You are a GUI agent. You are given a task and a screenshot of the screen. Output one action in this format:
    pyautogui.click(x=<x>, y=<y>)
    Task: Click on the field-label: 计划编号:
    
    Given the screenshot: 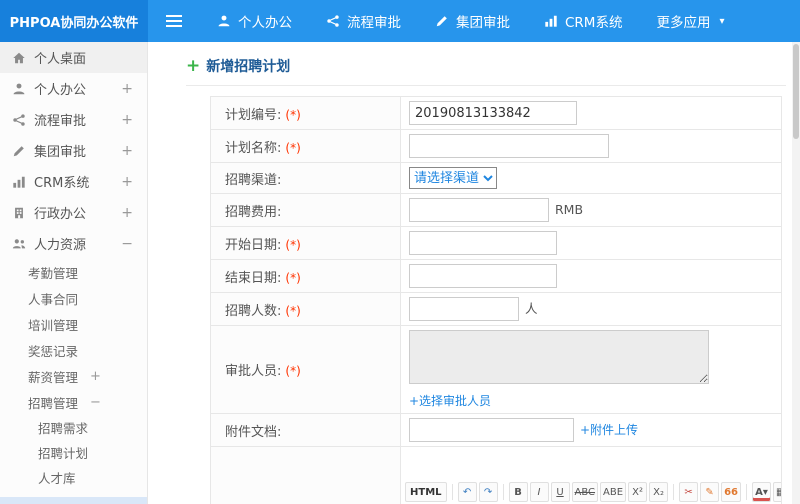 What is the action you would take?
    pyautogui.click(x=253, y=115)
    